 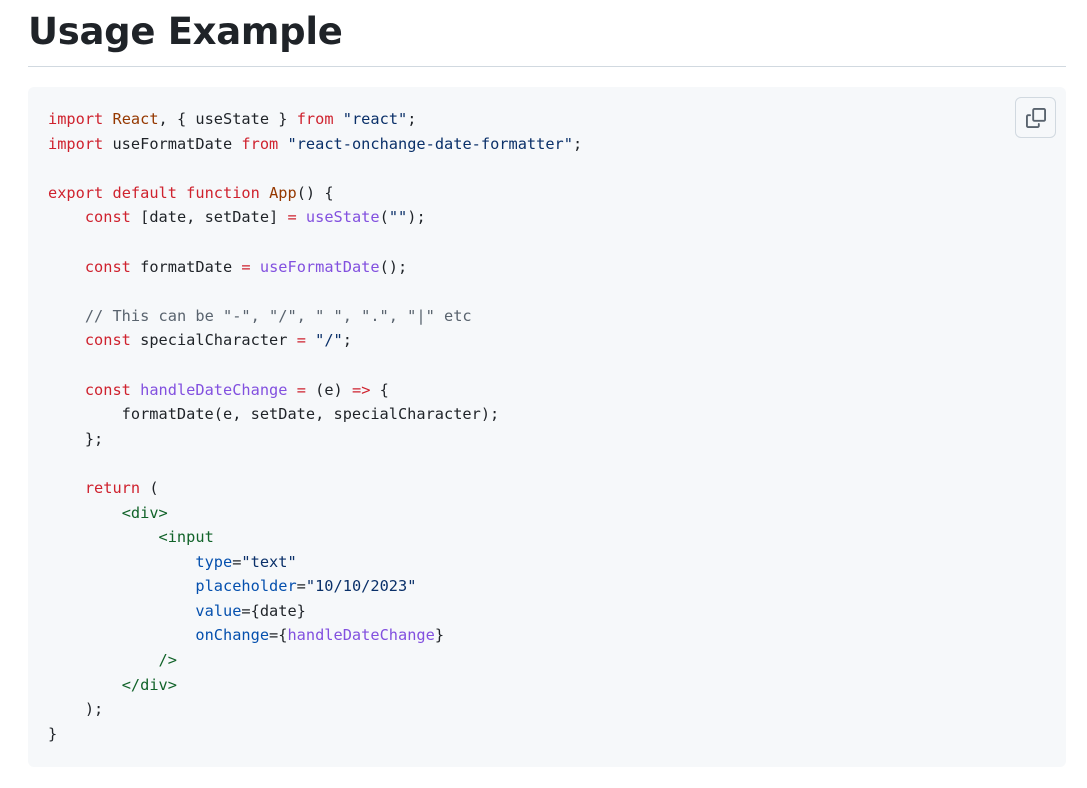 I want to click on code-line: const formatDate = useFormatDate();, so click(x=315, y=267).